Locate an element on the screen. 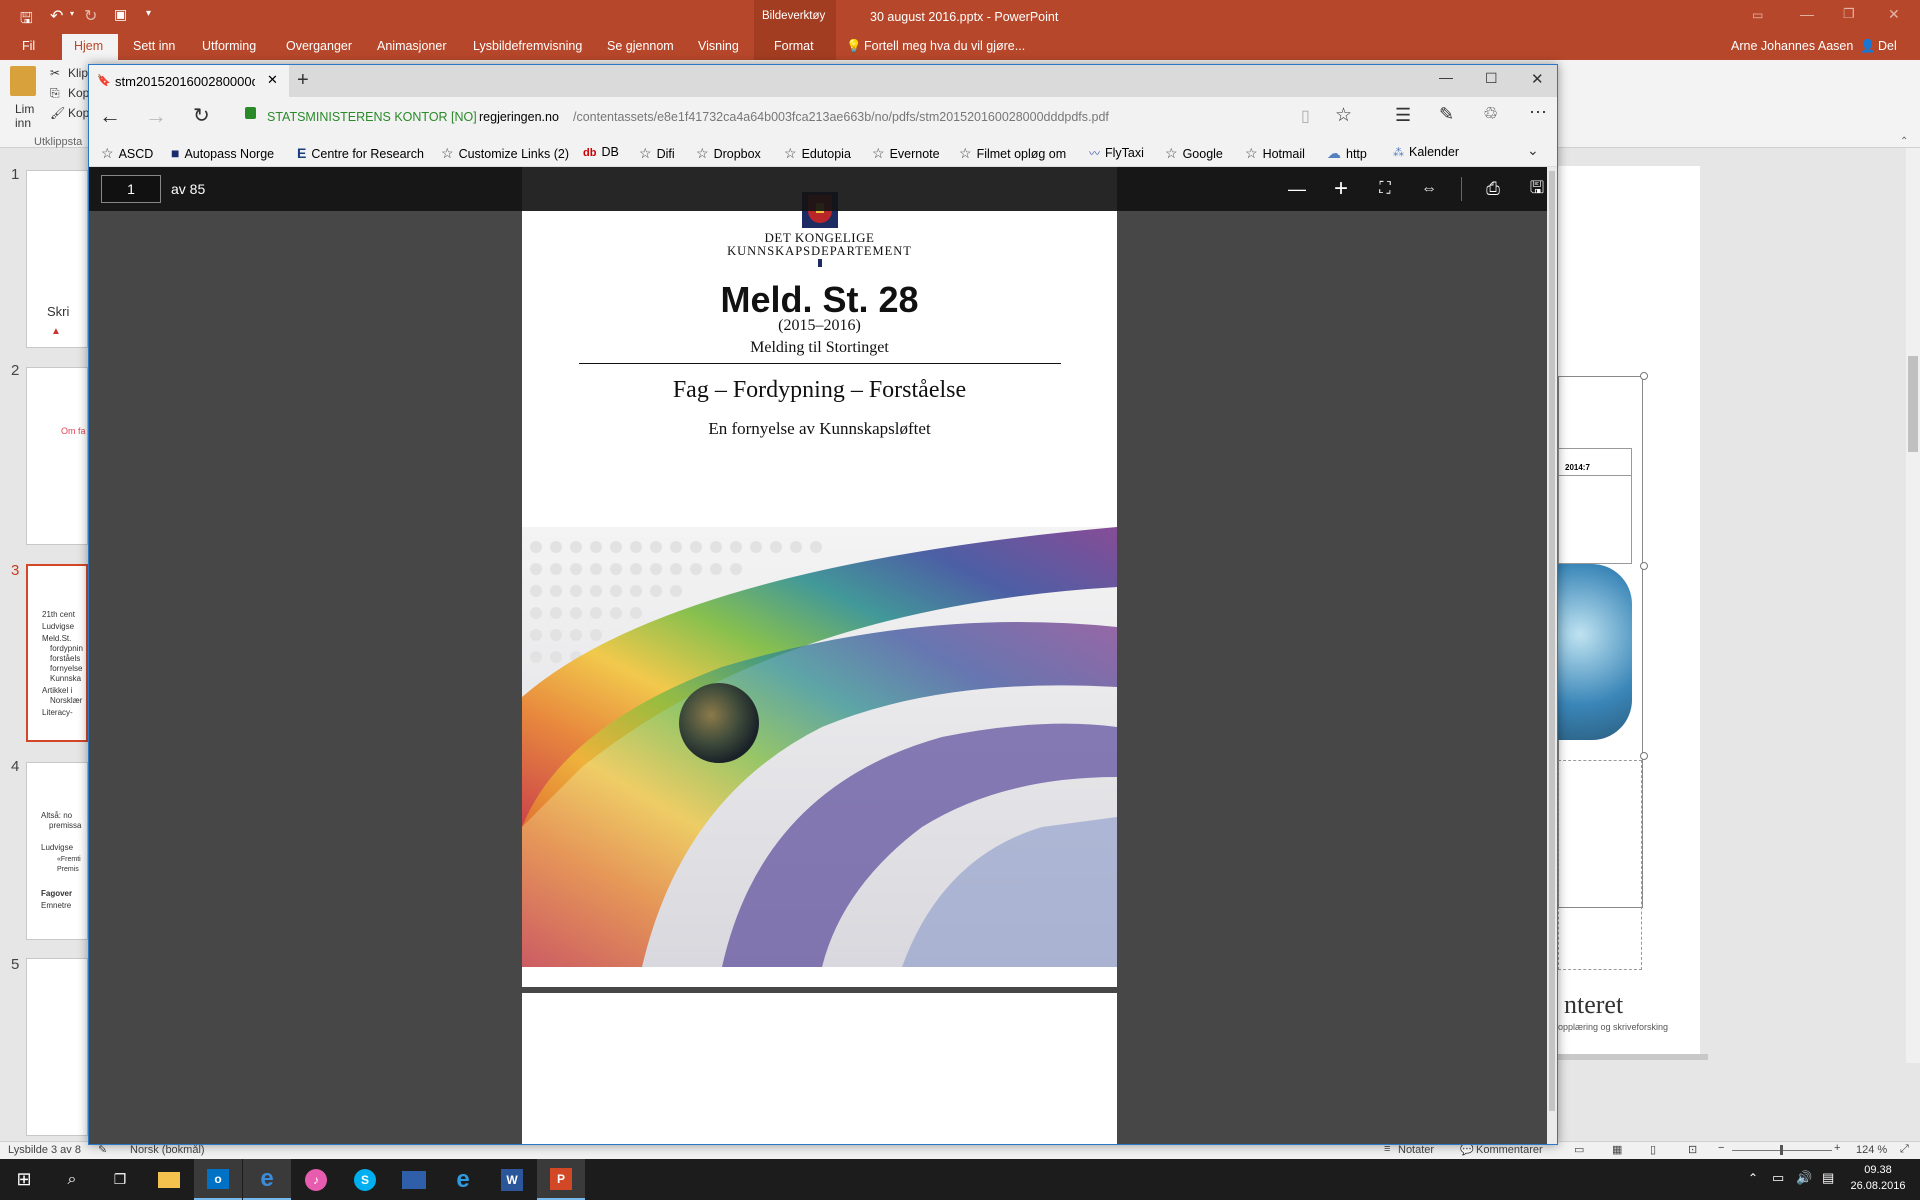 The height and width of the screenshot is (1200, 1920). user-name: Arne Johannes Aasen is located at coordinates (1792, 46).